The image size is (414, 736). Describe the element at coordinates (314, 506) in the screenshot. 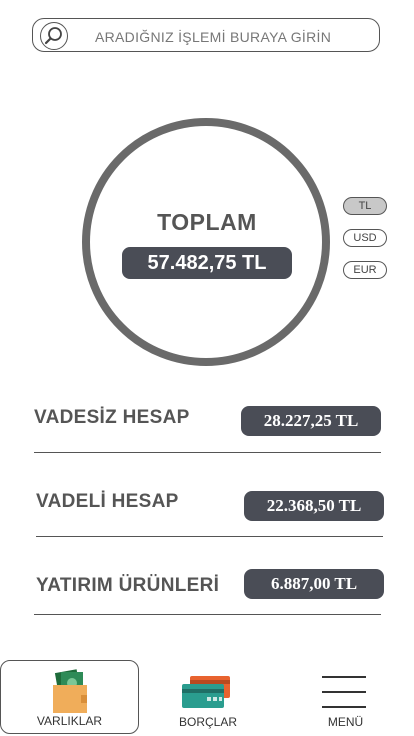

I see `account-value-vadeli: 22.368,50 TL` at that location.